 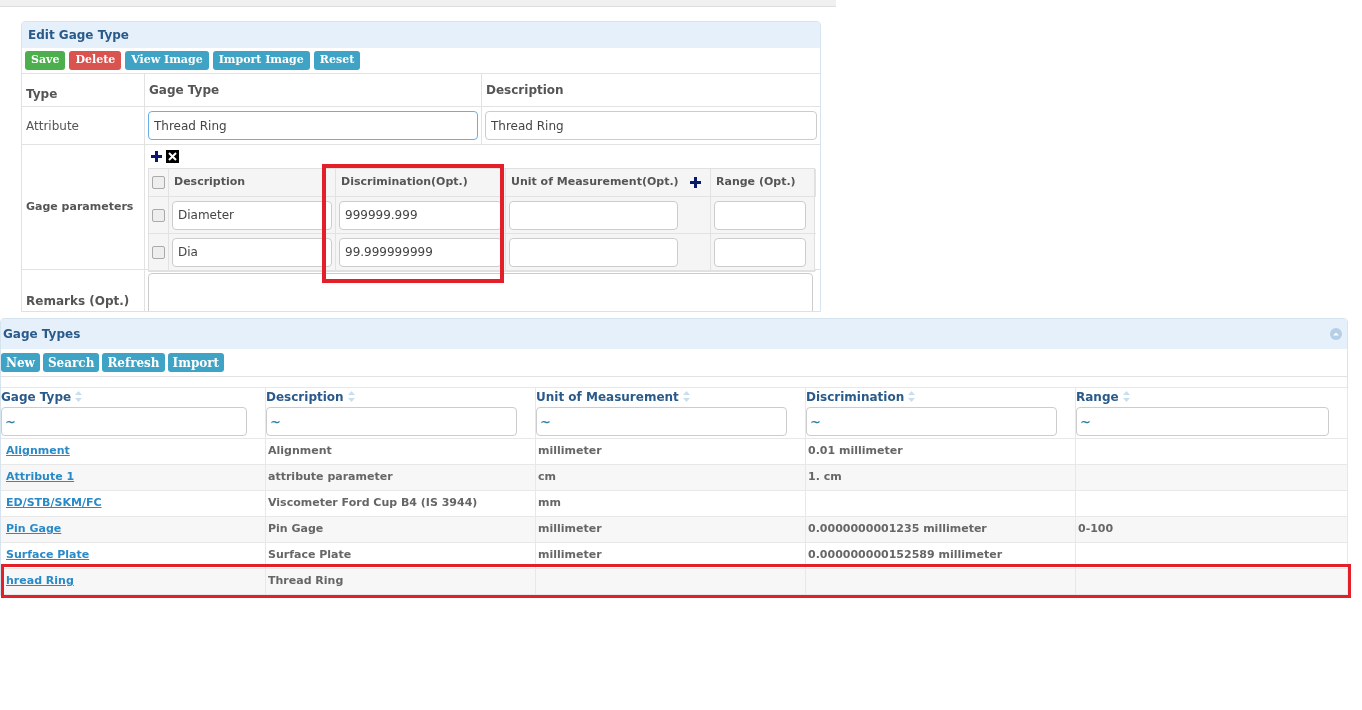 I want to click on table-cell-text: 0.01 millimeter, so click(x=855, y=451).